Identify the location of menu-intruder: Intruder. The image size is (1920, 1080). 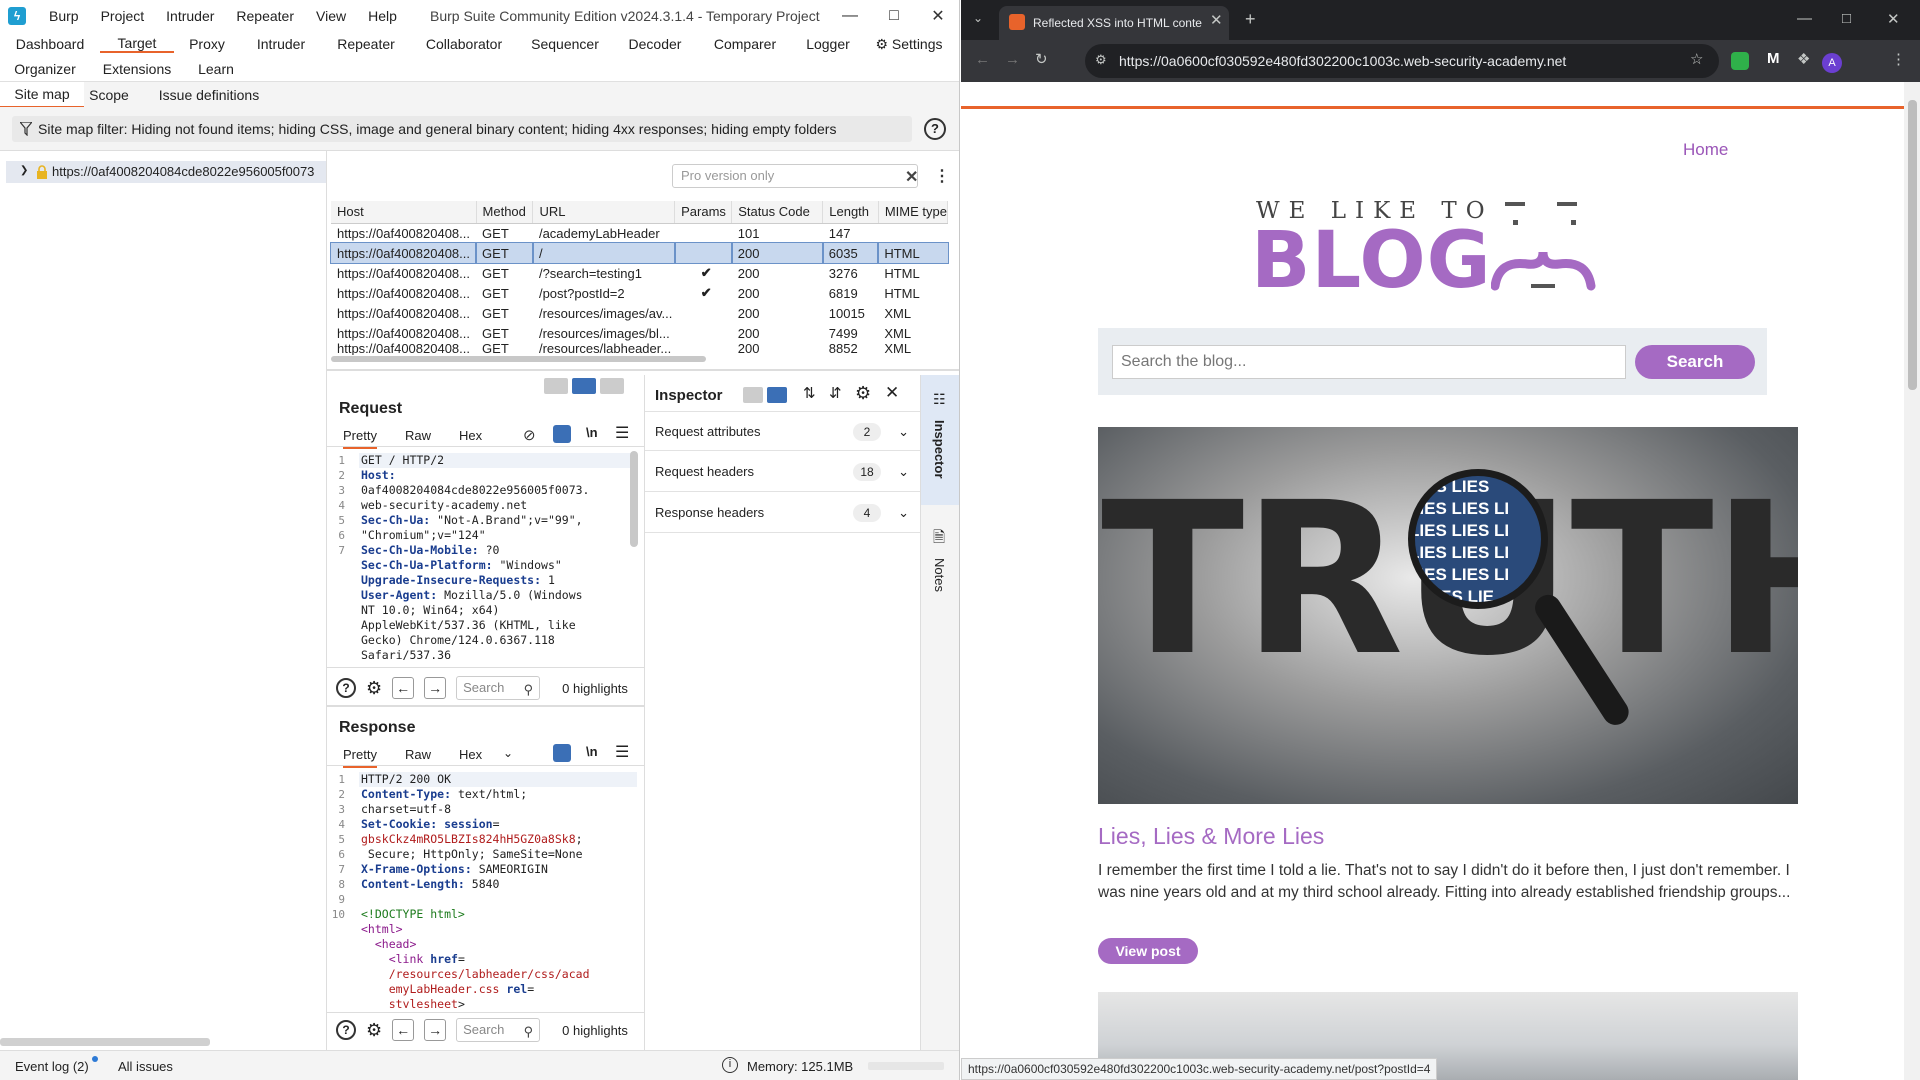
(190, 16).